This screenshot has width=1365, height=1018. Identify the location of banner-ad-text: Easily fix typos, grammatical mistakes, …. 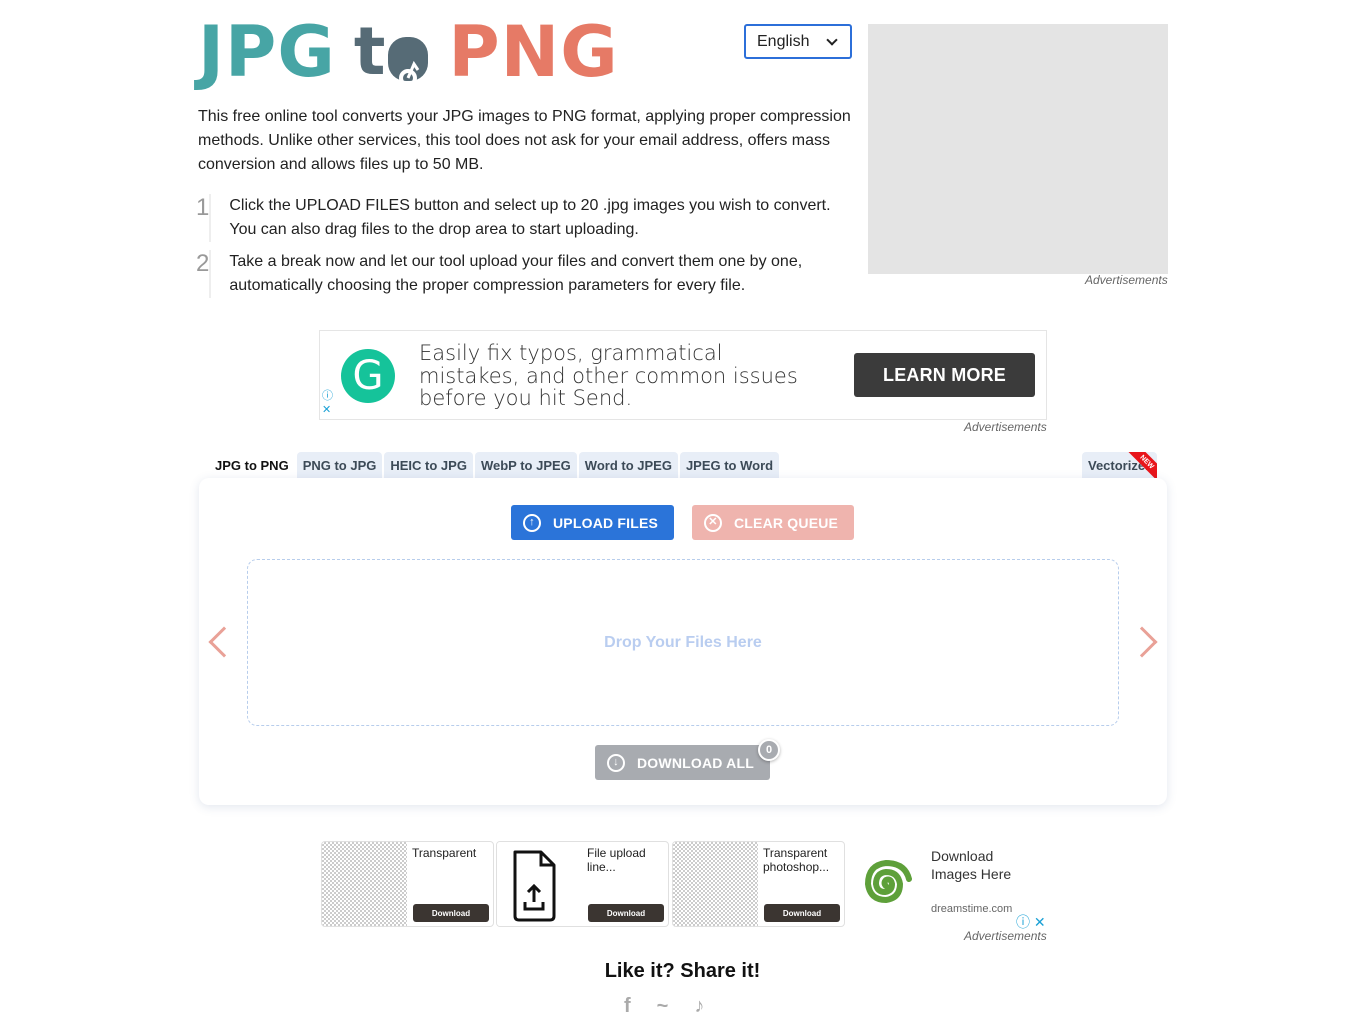
(608, 375).